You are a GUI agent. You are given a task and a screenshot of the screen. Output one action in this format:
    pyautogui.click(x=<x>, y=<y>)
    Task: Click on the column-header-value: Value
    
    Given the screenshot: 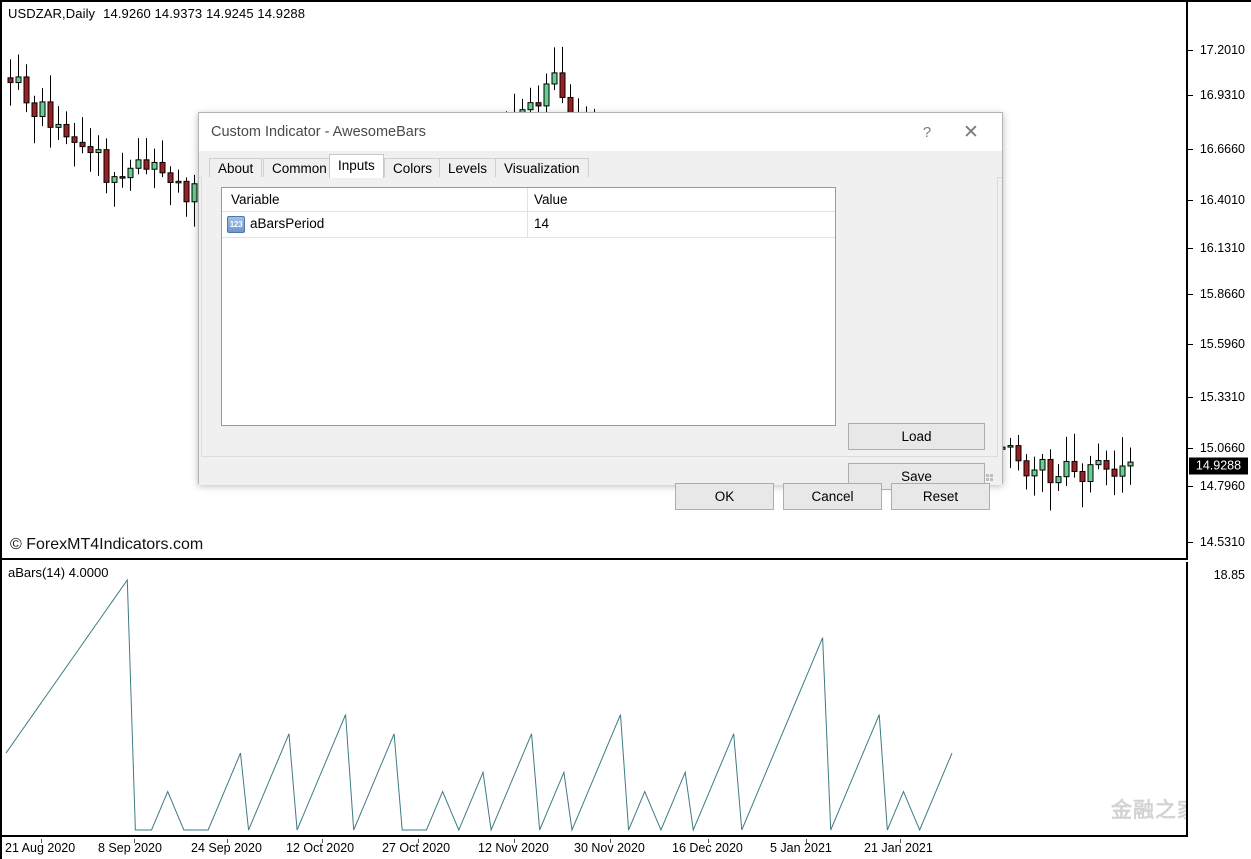 What is the action you would take?
    pyautogui.click(x=551, y=199)
    